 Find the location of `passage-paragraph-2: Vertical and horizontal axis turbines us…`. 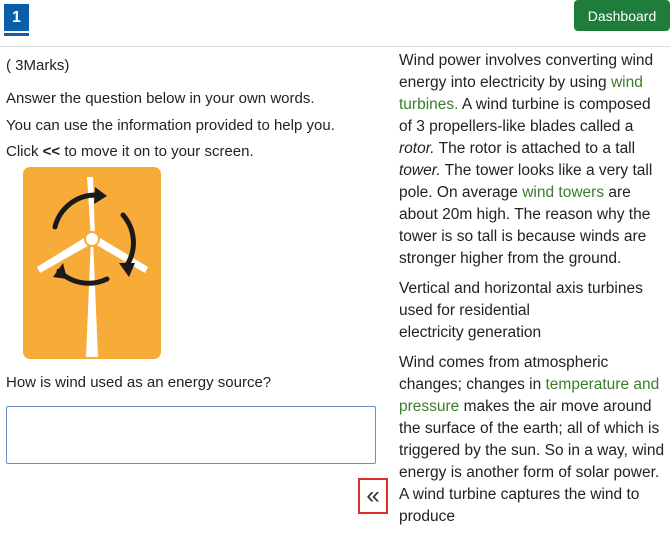

passage-paragraph-2: Vertical and horizontal axis turbines us… is located at coordinates (533, 311).